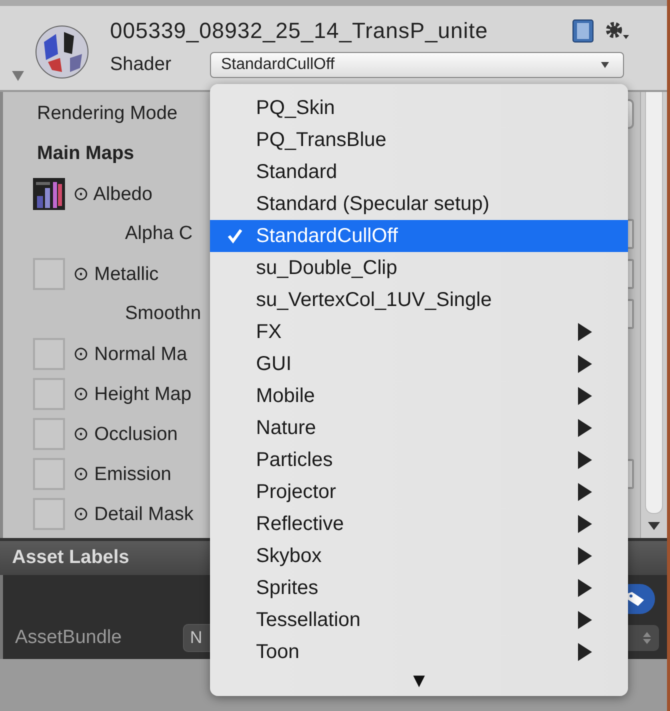 This screenshot has width=670, height=711. What do you see at coordinates (71, 558) in the screenshot?
I see `section-title: Asset Labels` at bounding box center [71, 558].